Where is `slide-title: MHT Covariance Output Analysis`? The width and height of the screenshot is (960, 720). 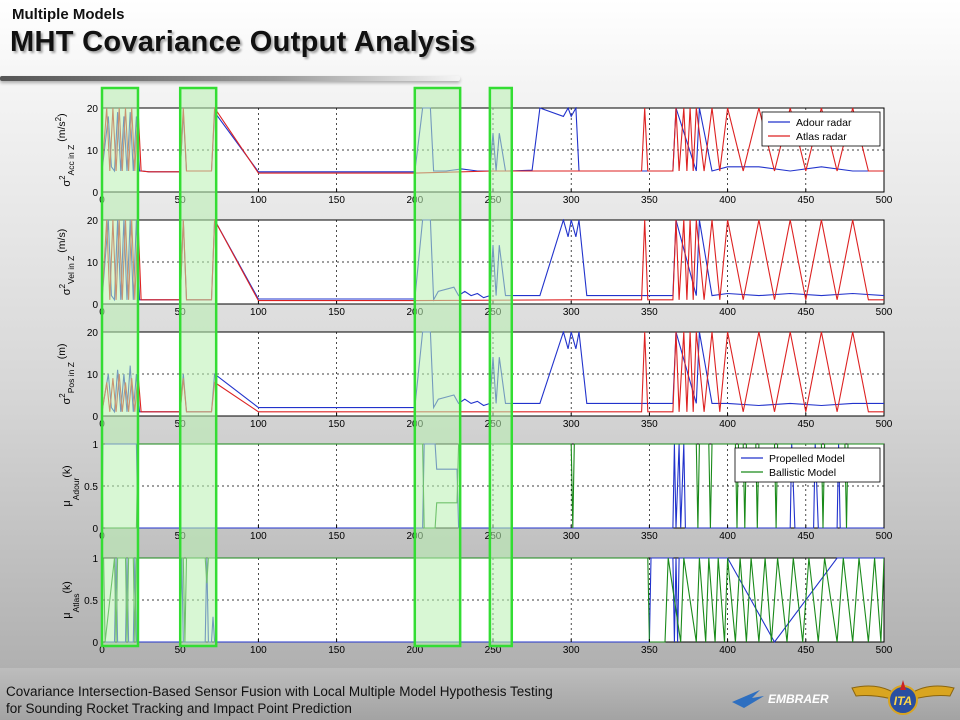
slide-title: MHT Covariance Output Analysis is located at coordinates (243, 42).